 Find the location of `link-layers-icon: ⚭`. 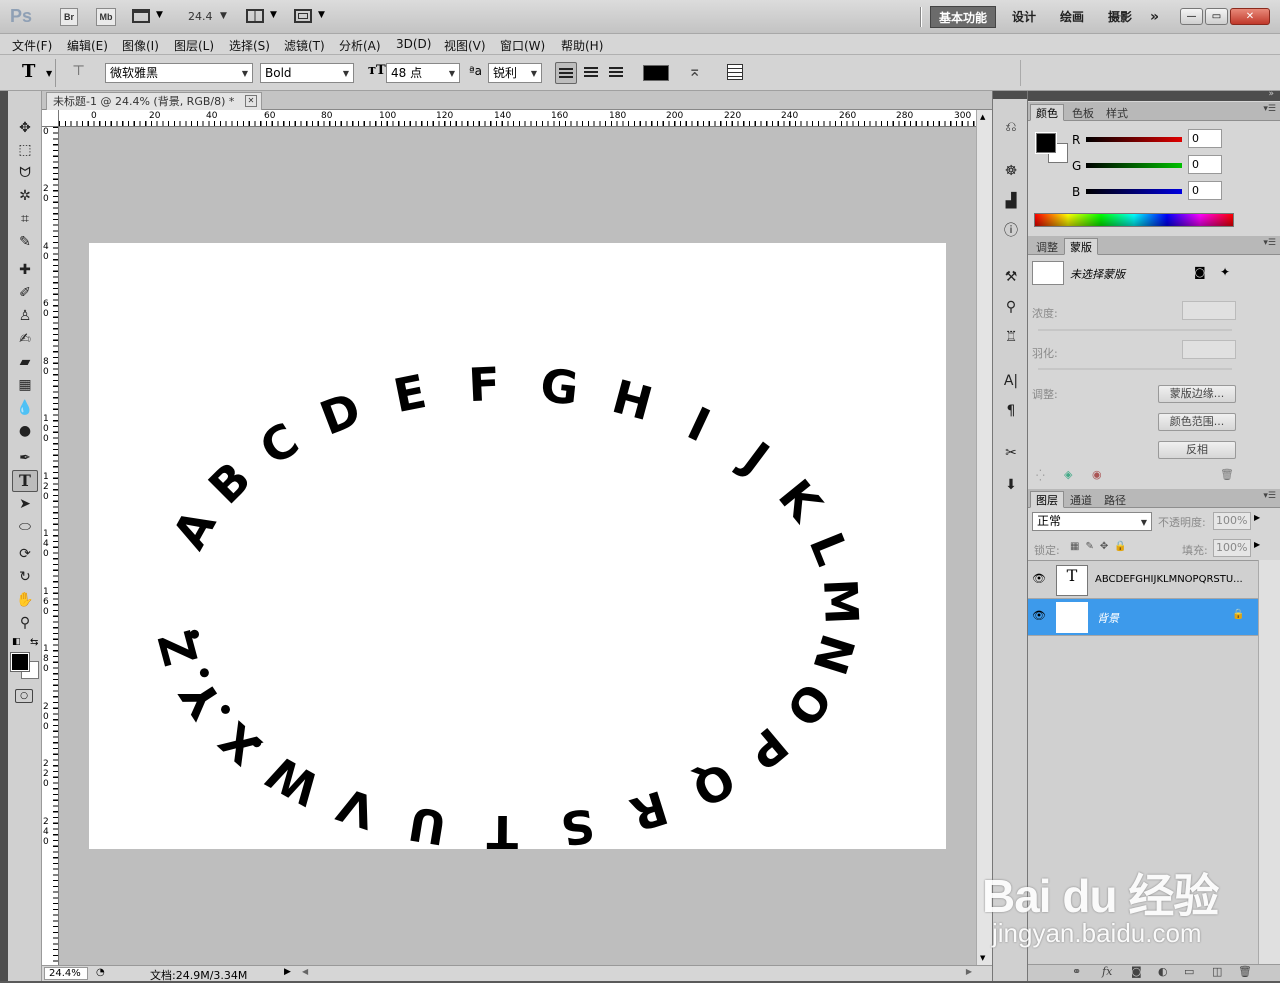

link-layers-icon: ⚭ is located at coordinates (1076, 971).